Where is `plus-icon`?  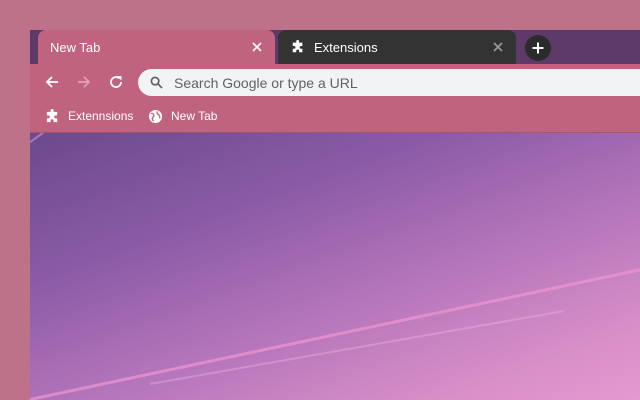 plus-icon is located at coordinates (538, 48).